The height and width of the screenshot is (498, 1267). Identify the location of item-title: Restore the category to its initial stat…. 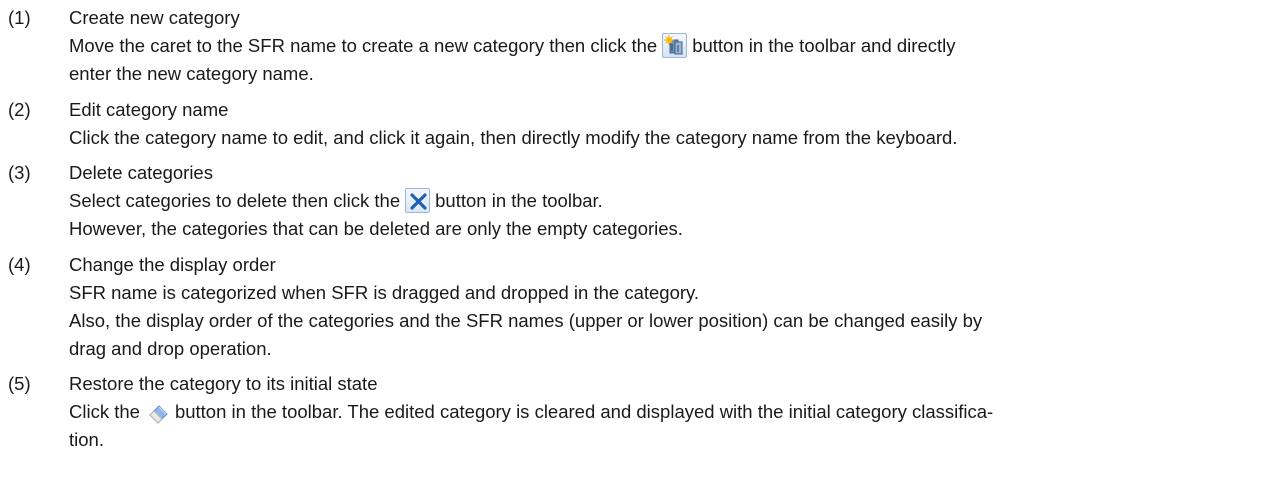
(223, 383).